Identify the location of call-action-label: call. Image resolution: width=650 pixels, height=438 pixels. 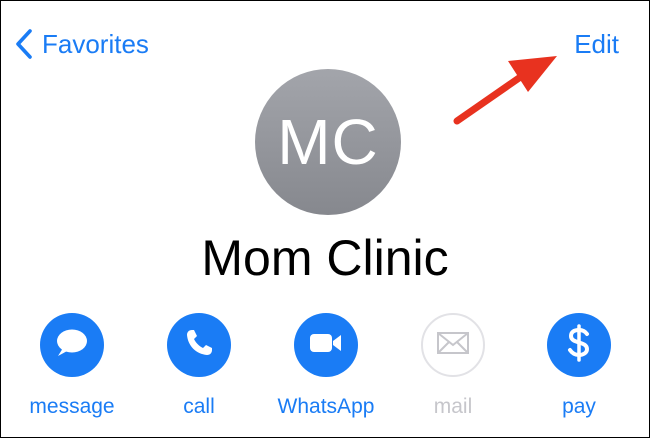
(199, 406).